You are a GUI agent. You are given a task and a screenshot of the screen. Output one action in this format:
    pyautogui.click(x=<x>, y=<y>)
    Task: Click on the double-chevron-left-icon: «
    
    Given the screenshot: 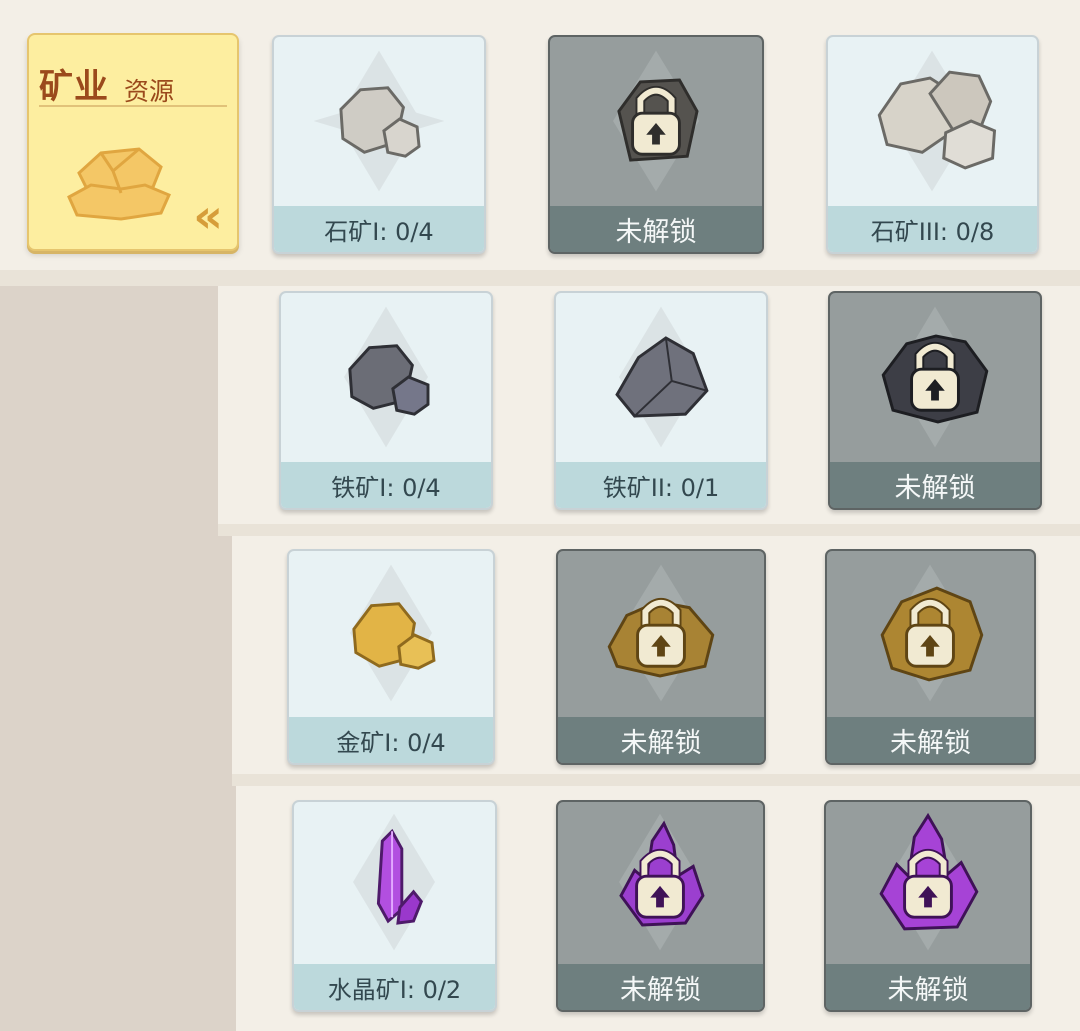 What is the action you would take?
    pyautogui.click(x=208, y=216)
    